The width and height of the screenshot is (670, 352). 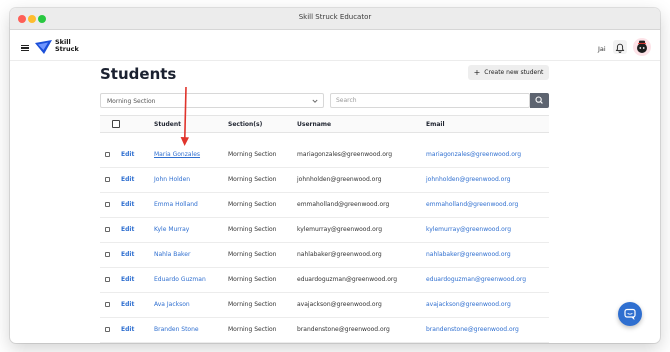 I want to click on student-name-link: John Holden, so click(x=172, y=179).